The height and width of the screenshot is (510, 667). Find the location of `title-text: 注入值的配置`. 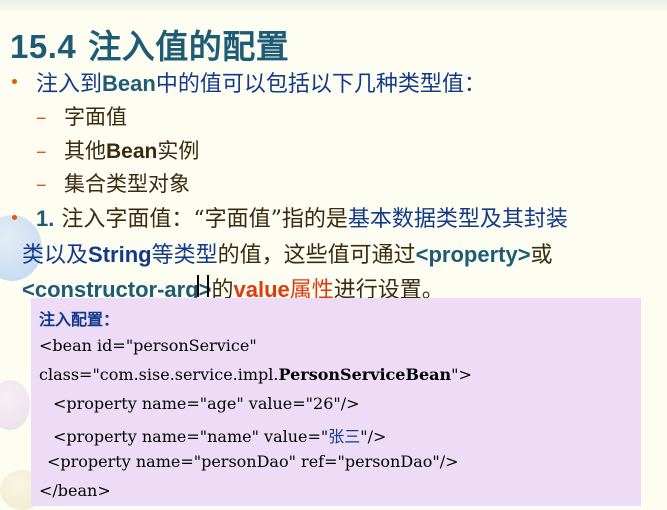

title-text: 注入值的配置 is located at coordinates (189, 46).